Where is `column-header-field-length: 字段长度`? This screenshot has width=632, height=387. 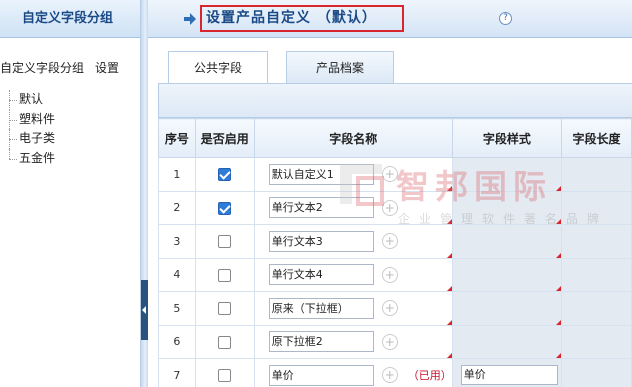
column-header-field-length: 字段长度 is located at coordinates (596, 138).